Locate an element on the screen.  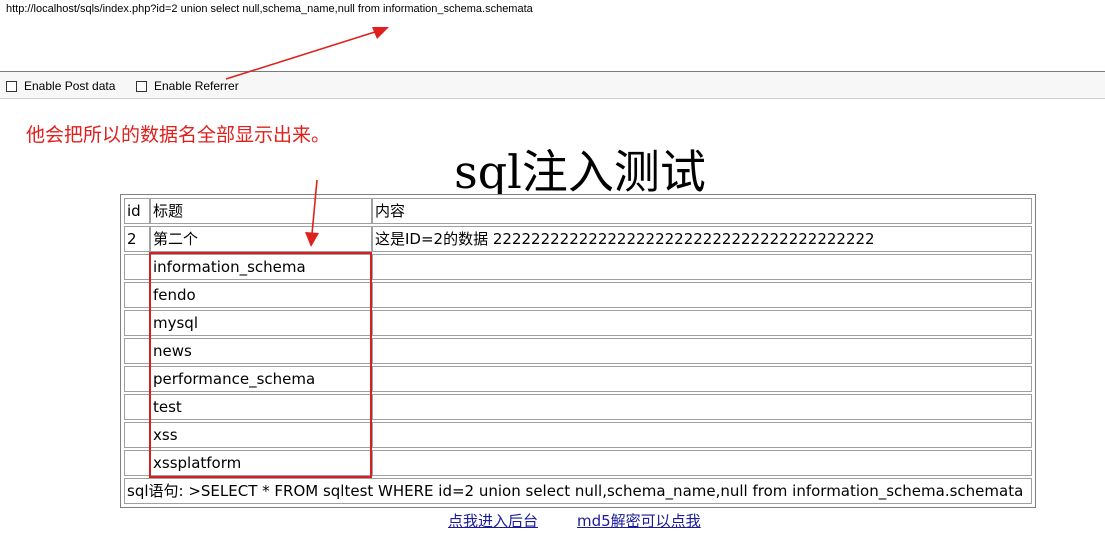
enable-post-data-option: Enable Post data is located at coordinates (60, 86).